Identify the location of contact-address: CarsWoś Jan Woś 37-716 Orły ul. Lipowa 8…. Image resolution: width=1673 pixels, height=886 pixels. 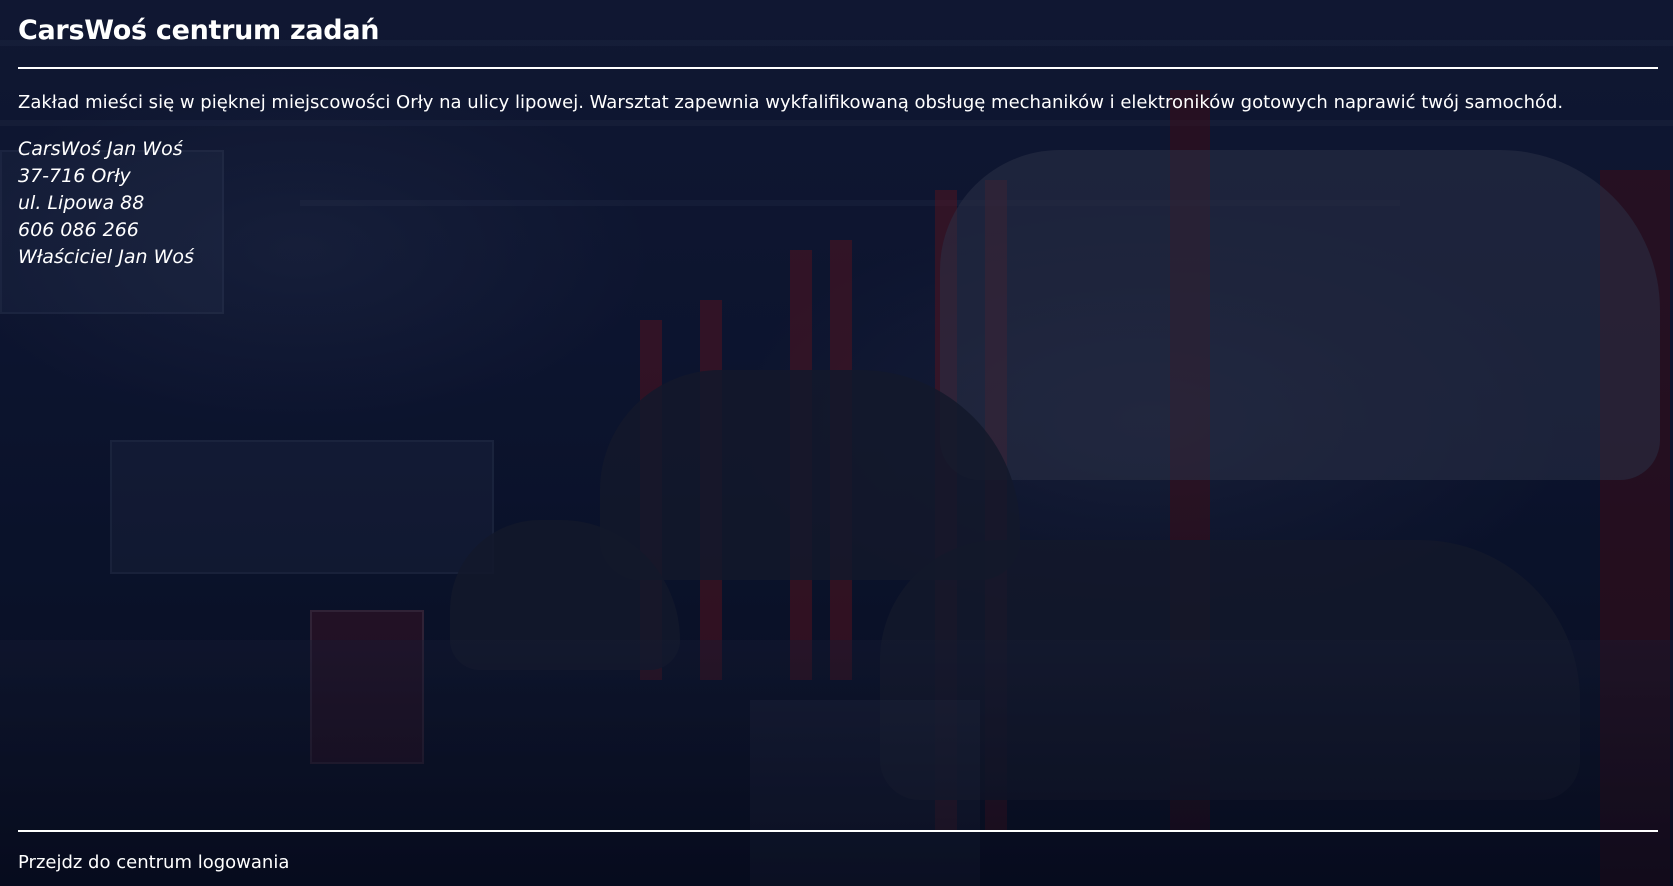
(106, 203).